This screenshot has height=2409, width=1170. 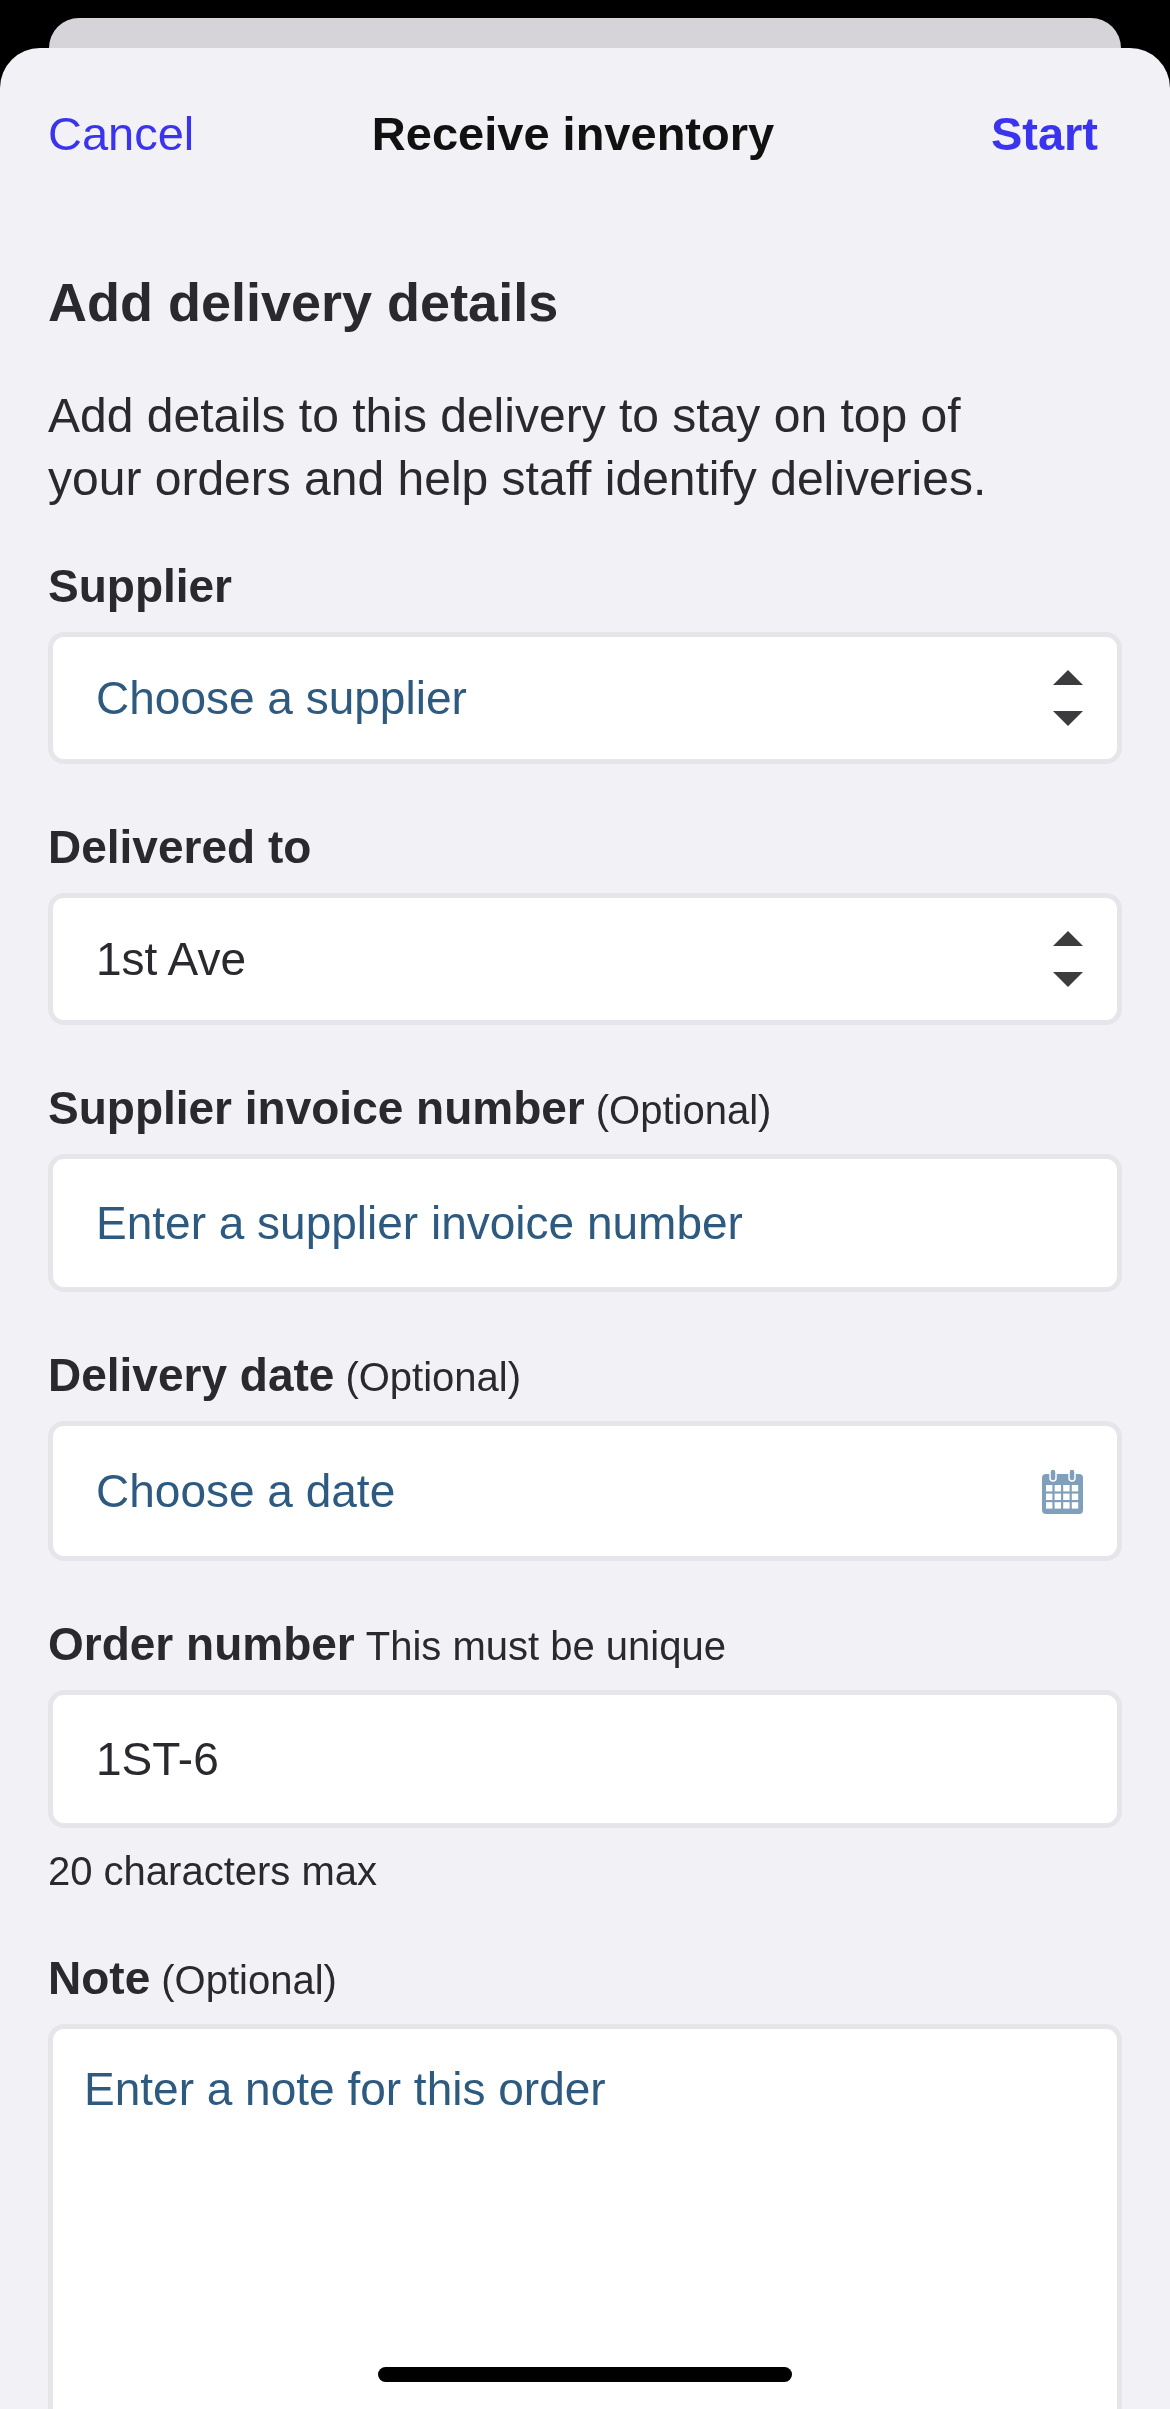 I want to click on field-label: Order number, so click(x=201, y=1644).